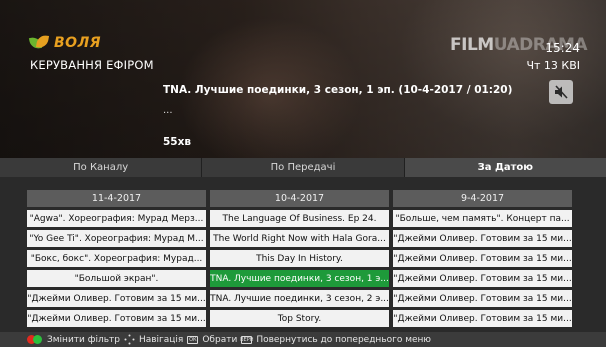 Image resolution: width=606 pixels, height=347 pixels. Describe the element at coordinates (83, 339) in the screenshot. I see `change-filter-hint: Змінити фільтр` at that location.